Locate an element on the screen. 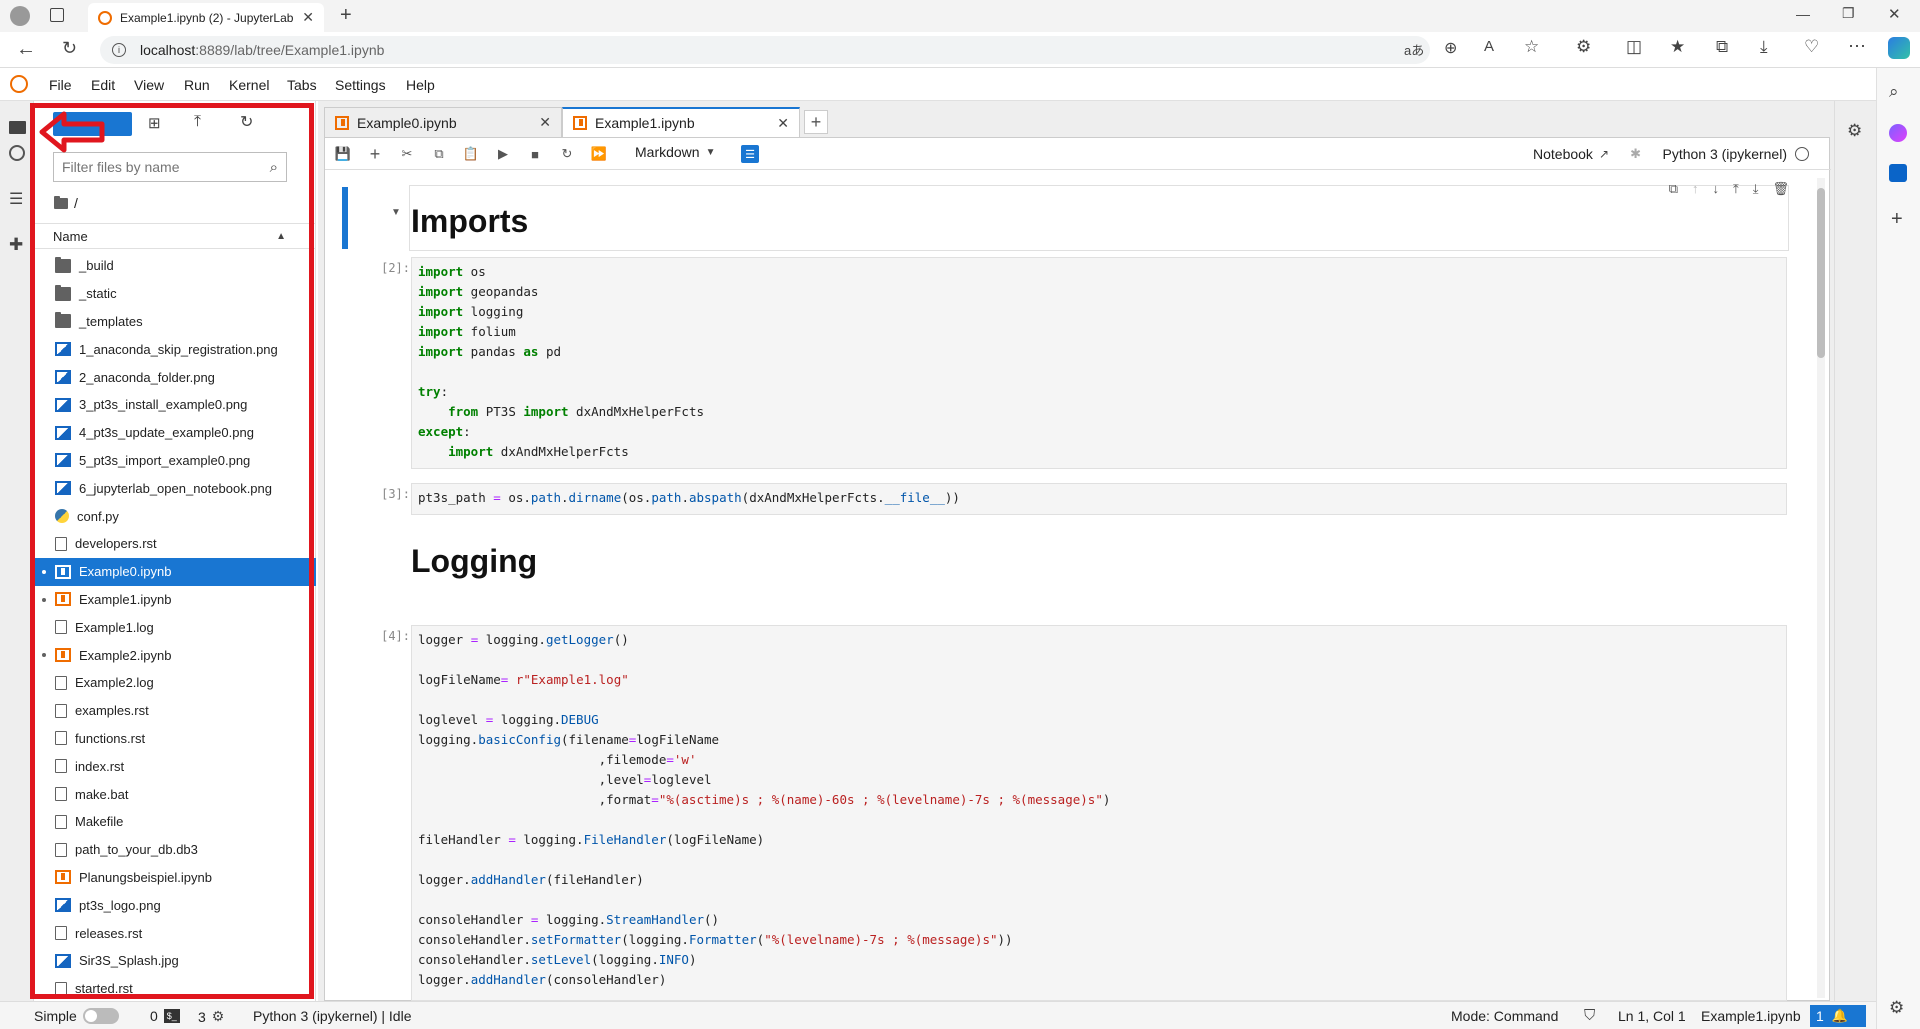  favorite-icon: ☆ is located at coordinates (1531, 47).